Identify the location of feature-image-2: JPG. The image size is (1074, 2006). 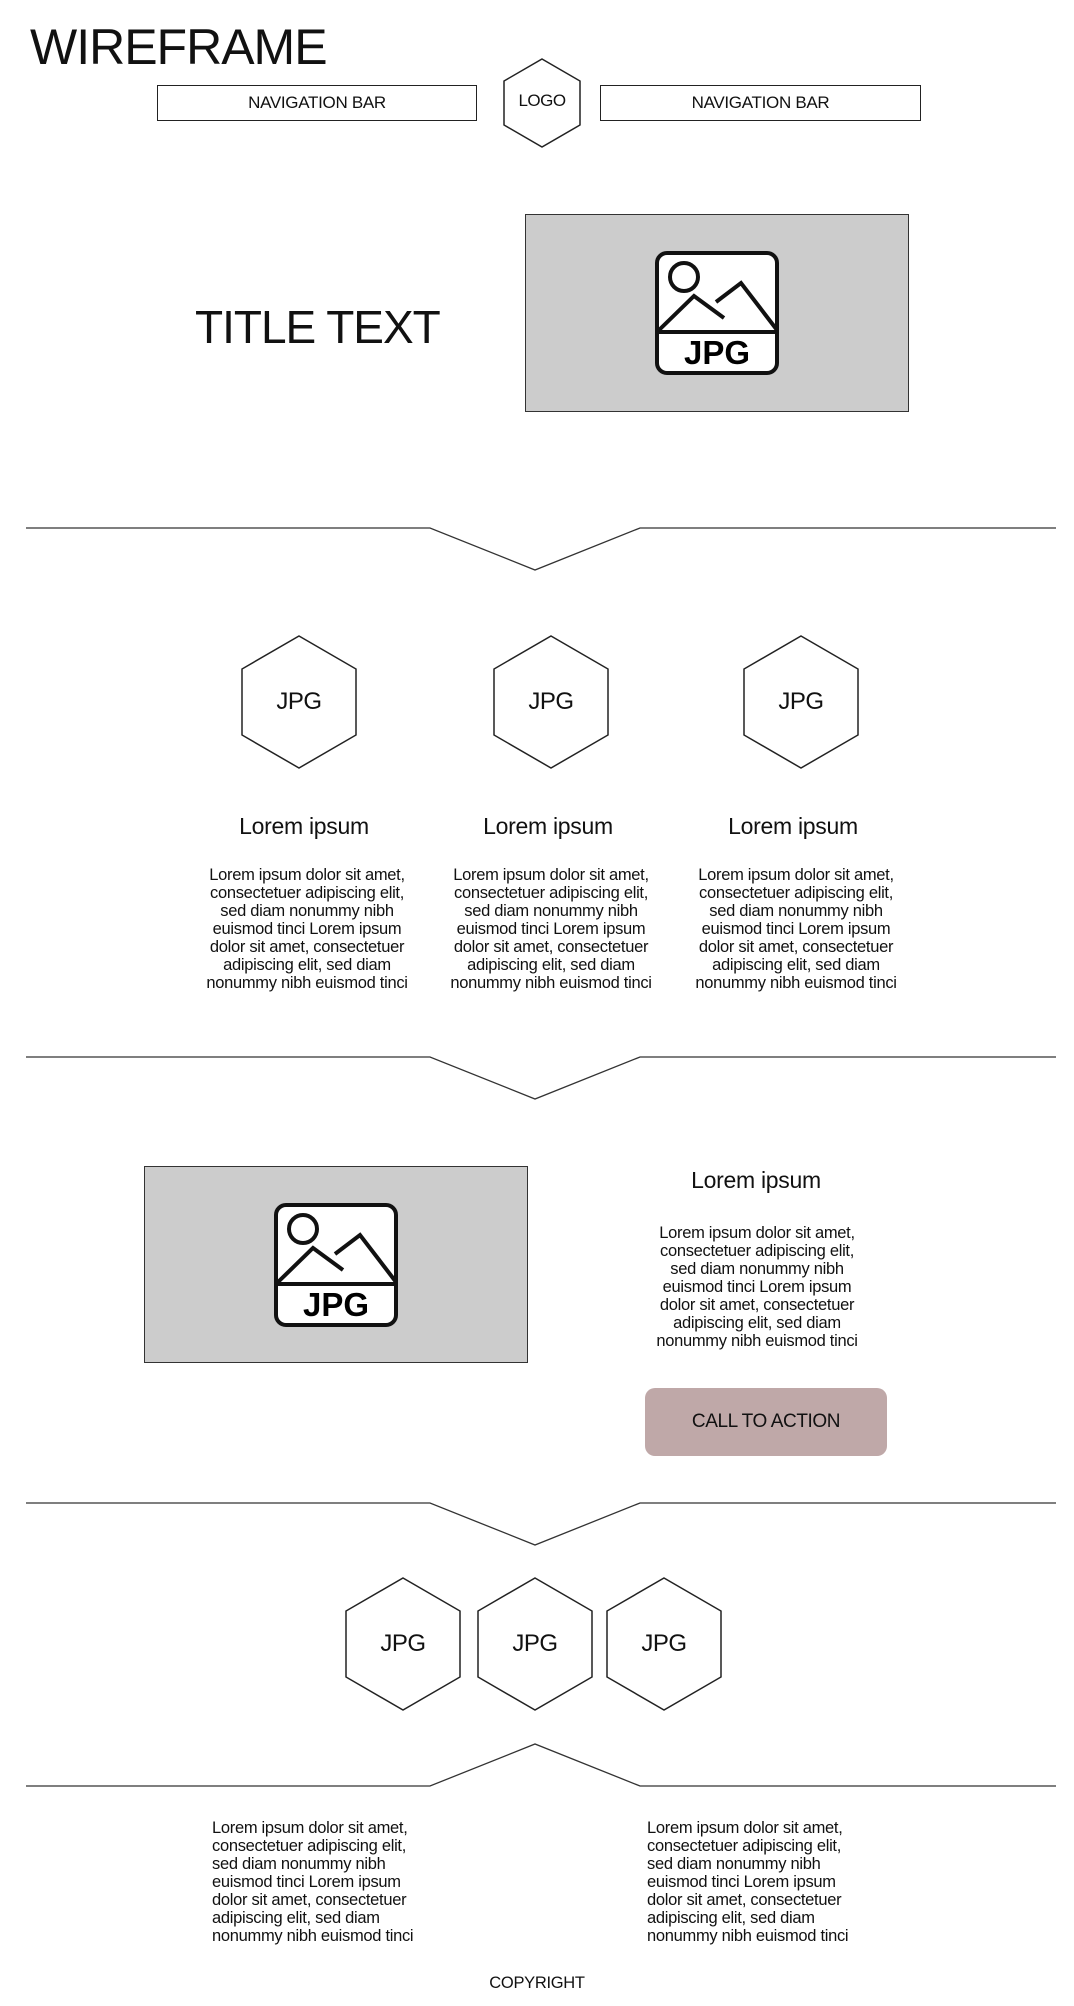
(551, 702).